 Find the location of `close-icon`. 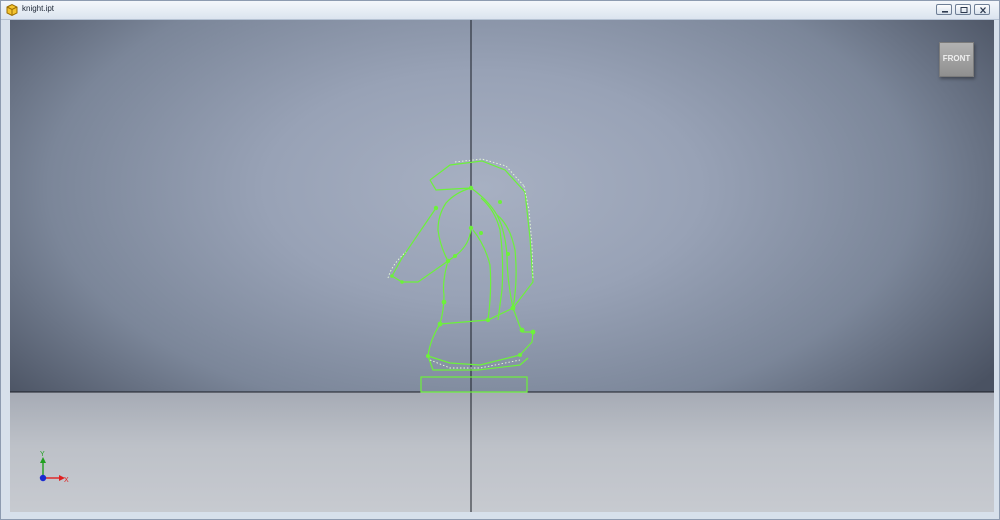

close-icon is located at coordinates (983, 10).